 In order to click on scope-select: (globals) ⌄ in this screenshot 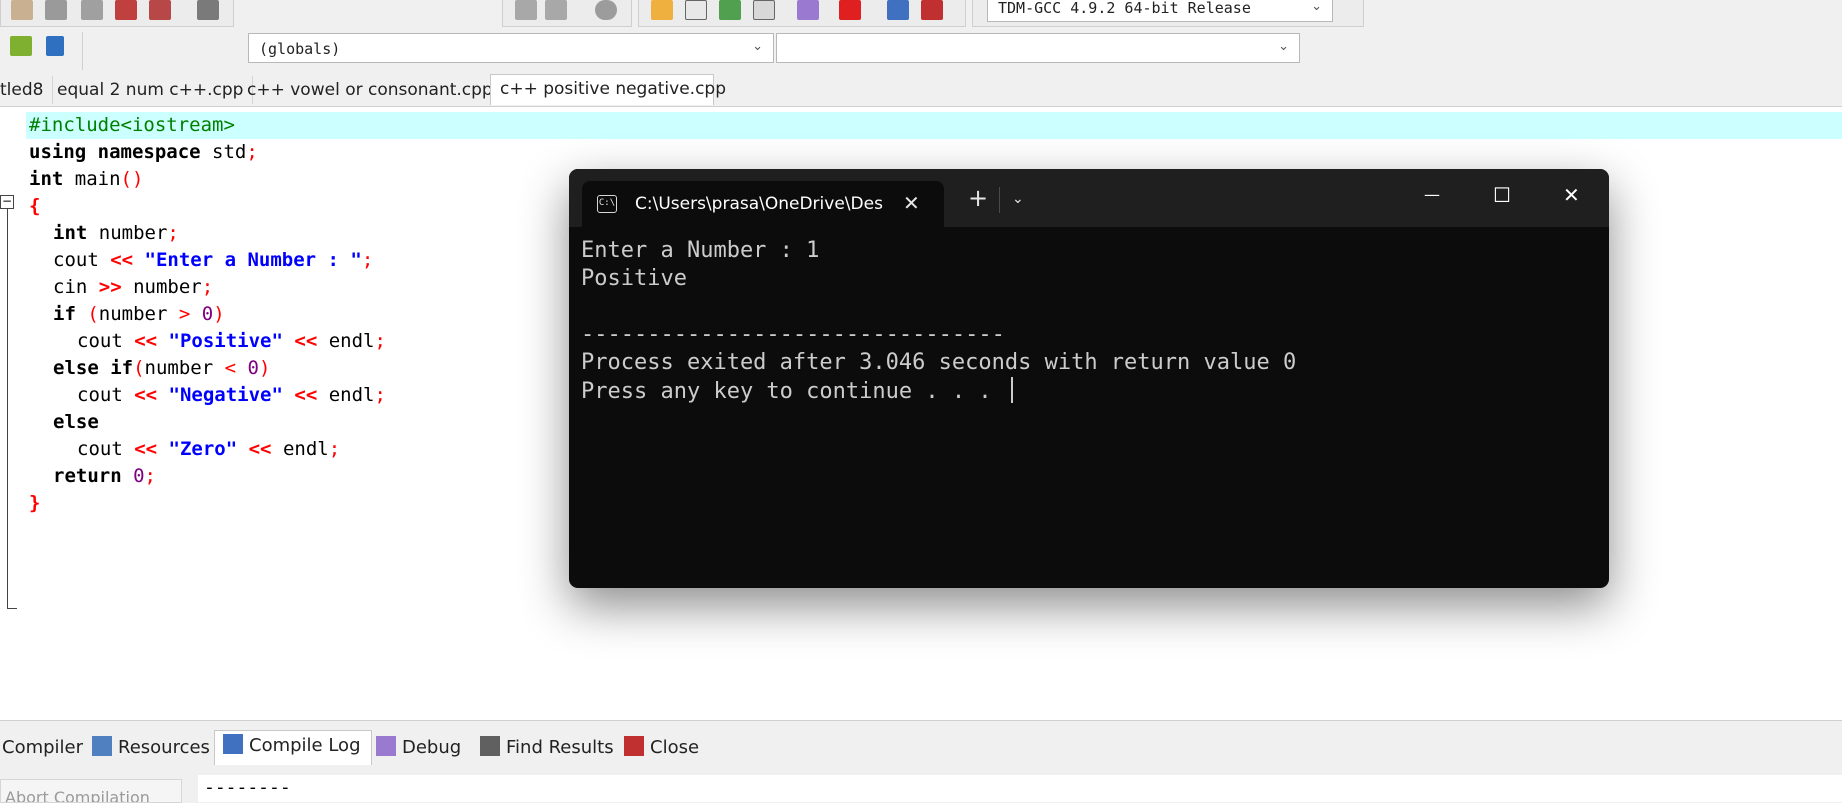, I will do `click(511, 48)`.